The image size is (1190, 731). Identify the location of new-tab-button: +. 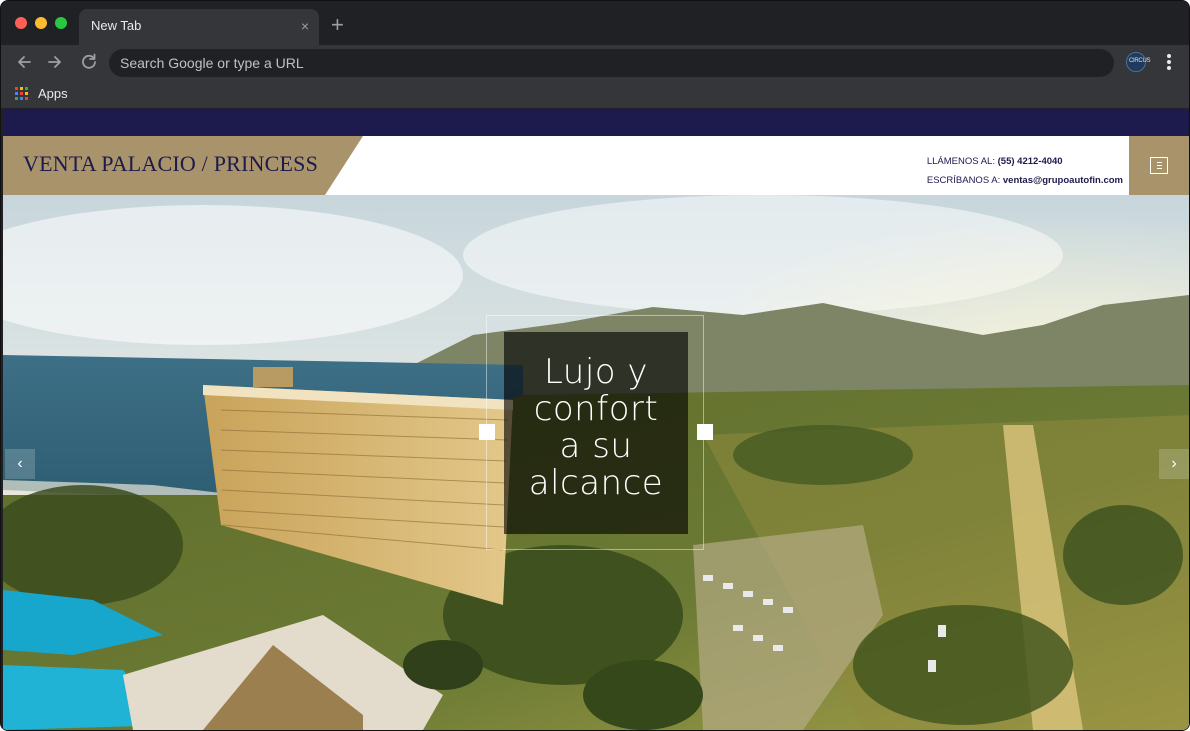
(337, 25).